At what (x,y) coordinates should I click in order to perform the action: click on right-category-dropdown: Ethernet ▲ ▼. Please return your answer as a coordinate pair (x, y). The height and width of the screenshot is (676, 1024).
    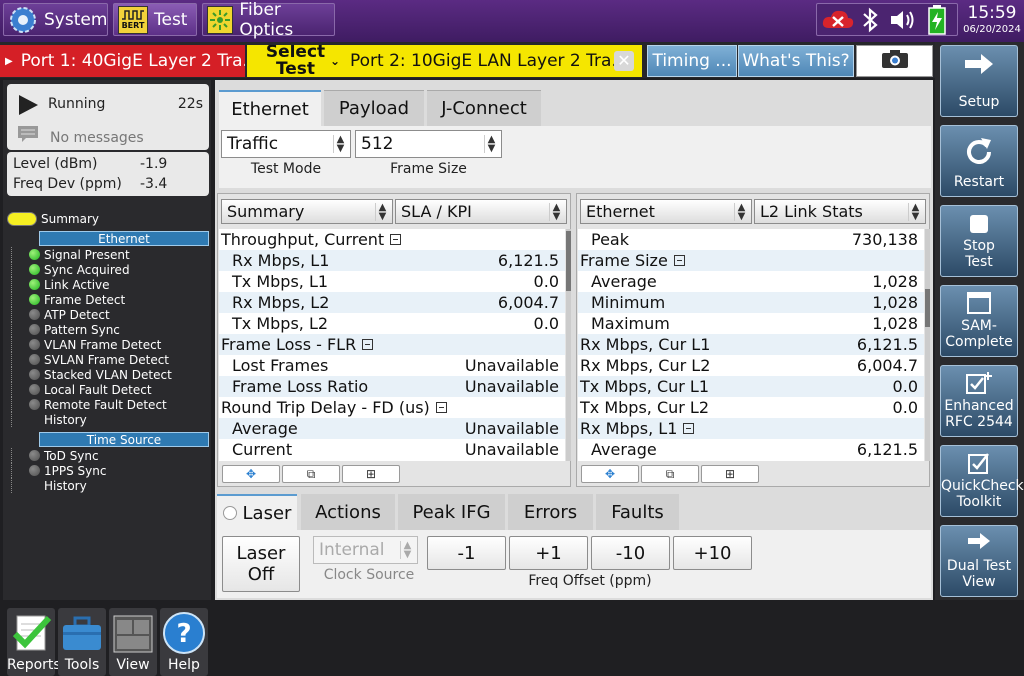
    Looking at the image, I should click on (666, 211).